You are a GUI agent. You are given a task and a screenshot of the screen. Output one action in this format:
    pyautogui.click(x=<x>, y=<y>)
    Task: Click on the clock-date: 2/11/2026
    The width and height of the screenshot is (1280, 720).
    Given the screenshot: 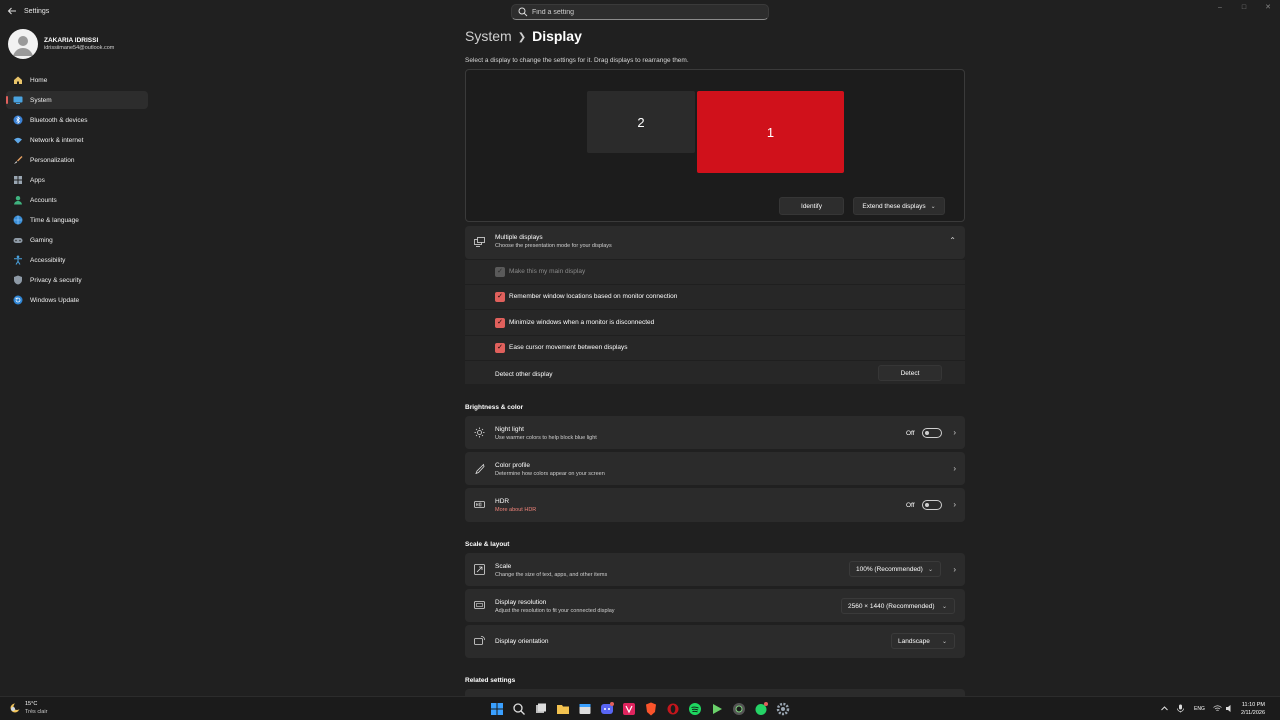 What is the action you would take?
    pyautogui.click(x=1253, y=713)
    